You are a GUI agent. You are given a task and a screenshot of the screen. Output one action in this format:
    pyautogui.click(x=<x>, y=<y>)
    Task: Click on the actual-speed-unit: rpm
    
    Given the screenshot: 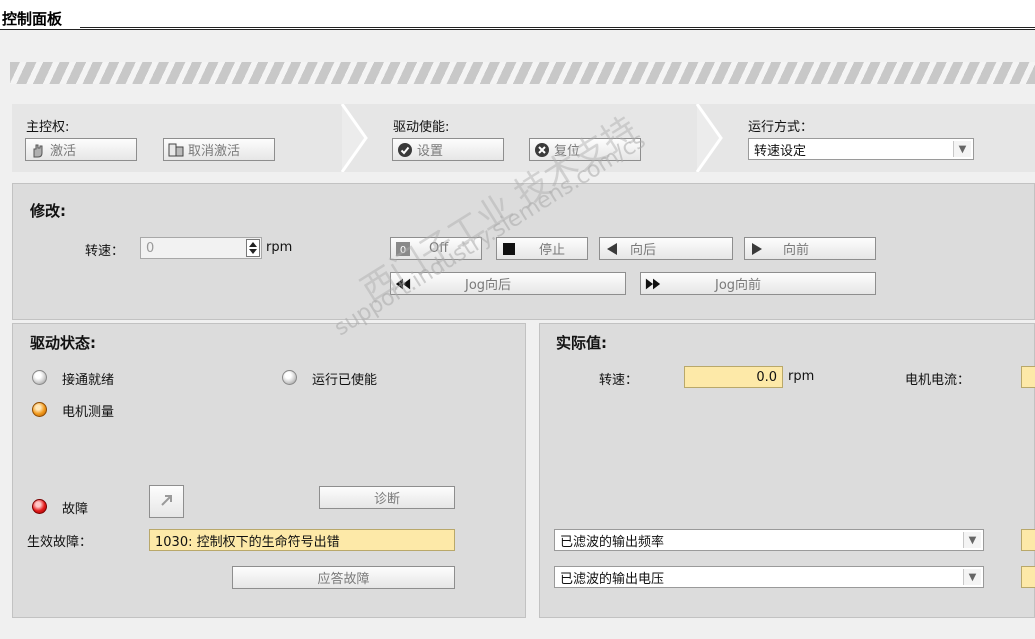 What is the action you would take?
    pyautogui.click(x=801, y=376)
    